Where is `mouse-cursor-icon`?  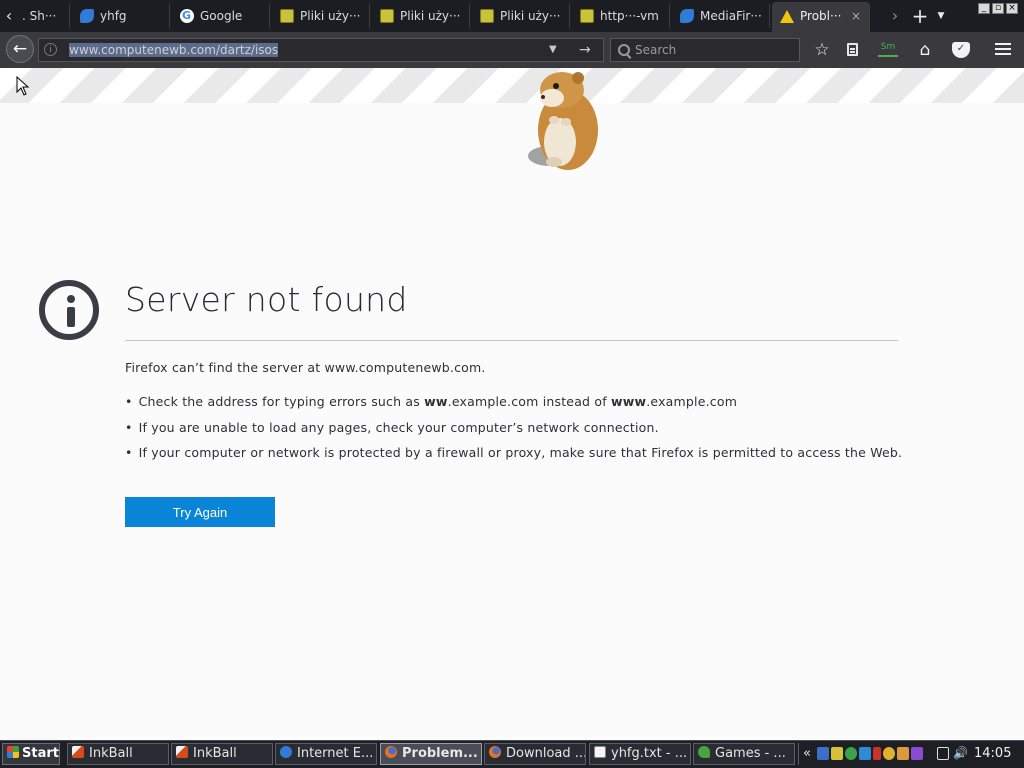 mouse-cursor-icon is located at coordinates (23, 86).